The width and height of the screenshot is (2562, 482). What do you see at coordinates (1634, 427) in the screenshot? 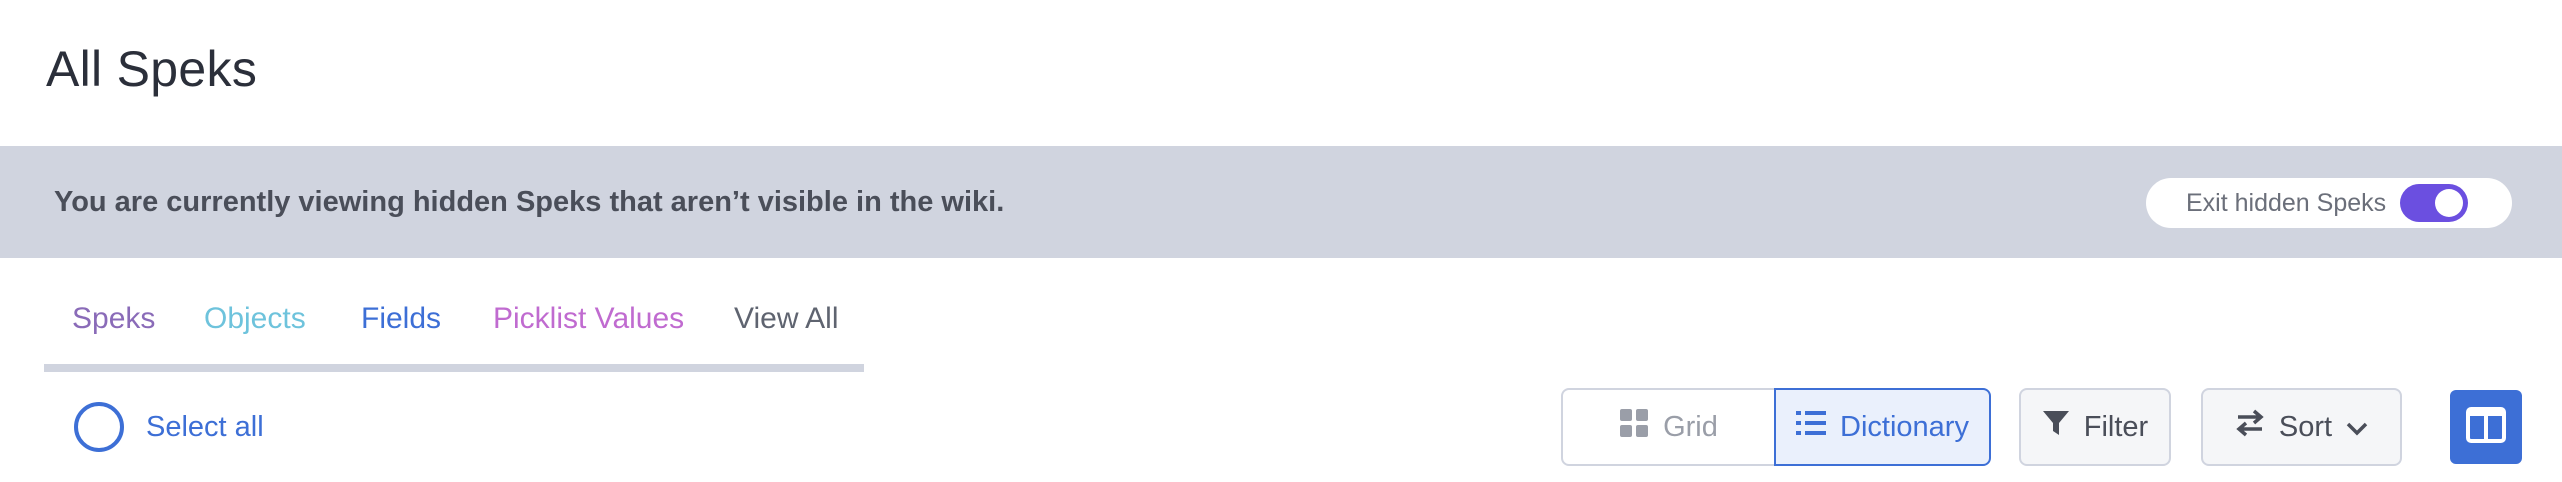
I see `grid-icon` at bounding box center [1634, 427].